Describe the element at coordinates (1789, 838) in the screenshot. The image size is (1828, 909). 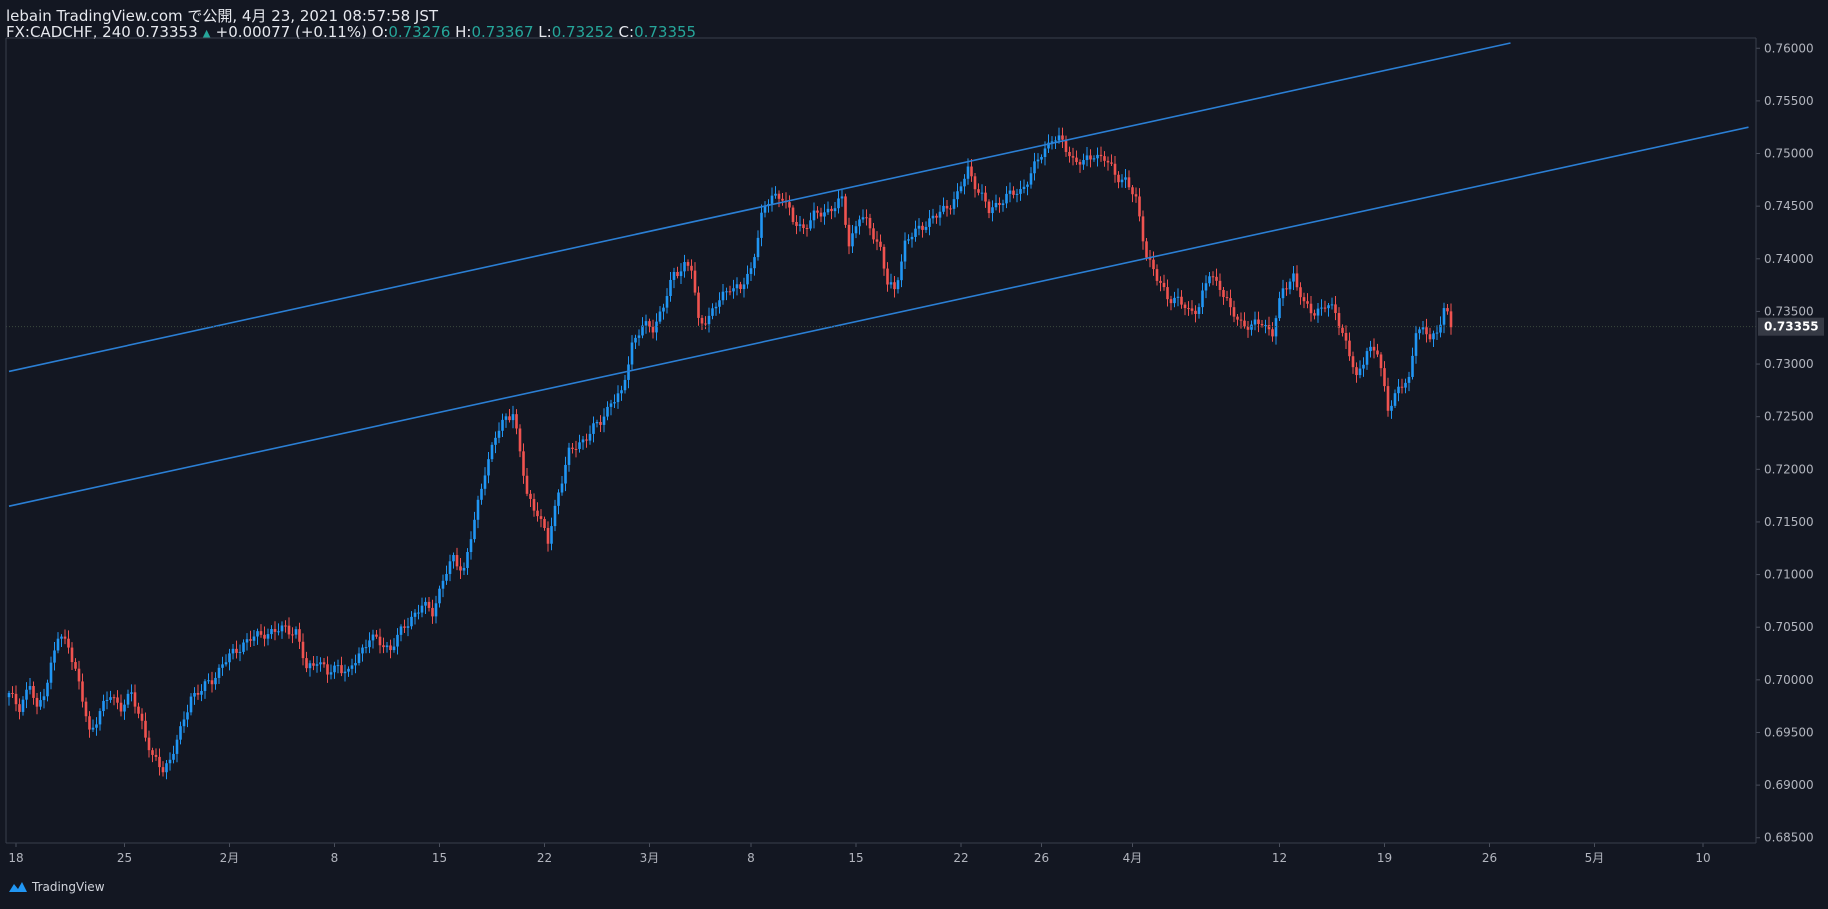
I see `price-tick-label: 0.68500` at that location.